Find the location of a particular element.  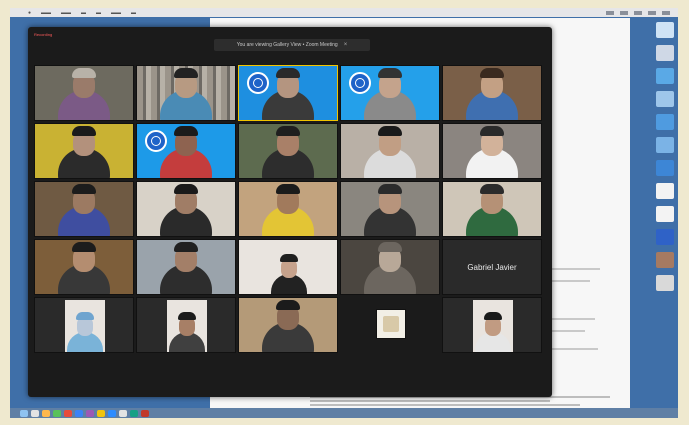

participant-tile: Gabriel Javier is located at coordinates (492, 267).